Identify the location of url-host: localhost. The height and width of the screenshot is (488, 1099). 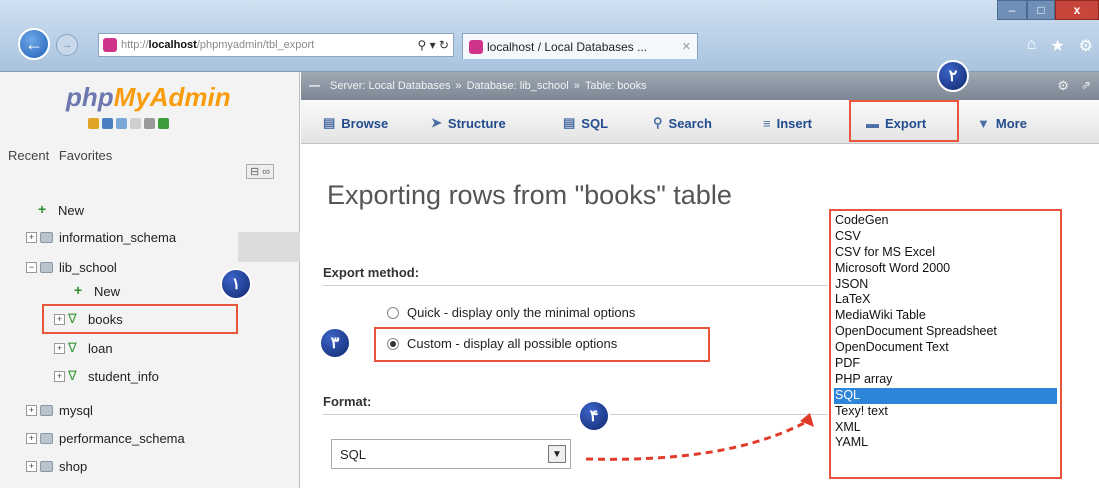
(172, 45).